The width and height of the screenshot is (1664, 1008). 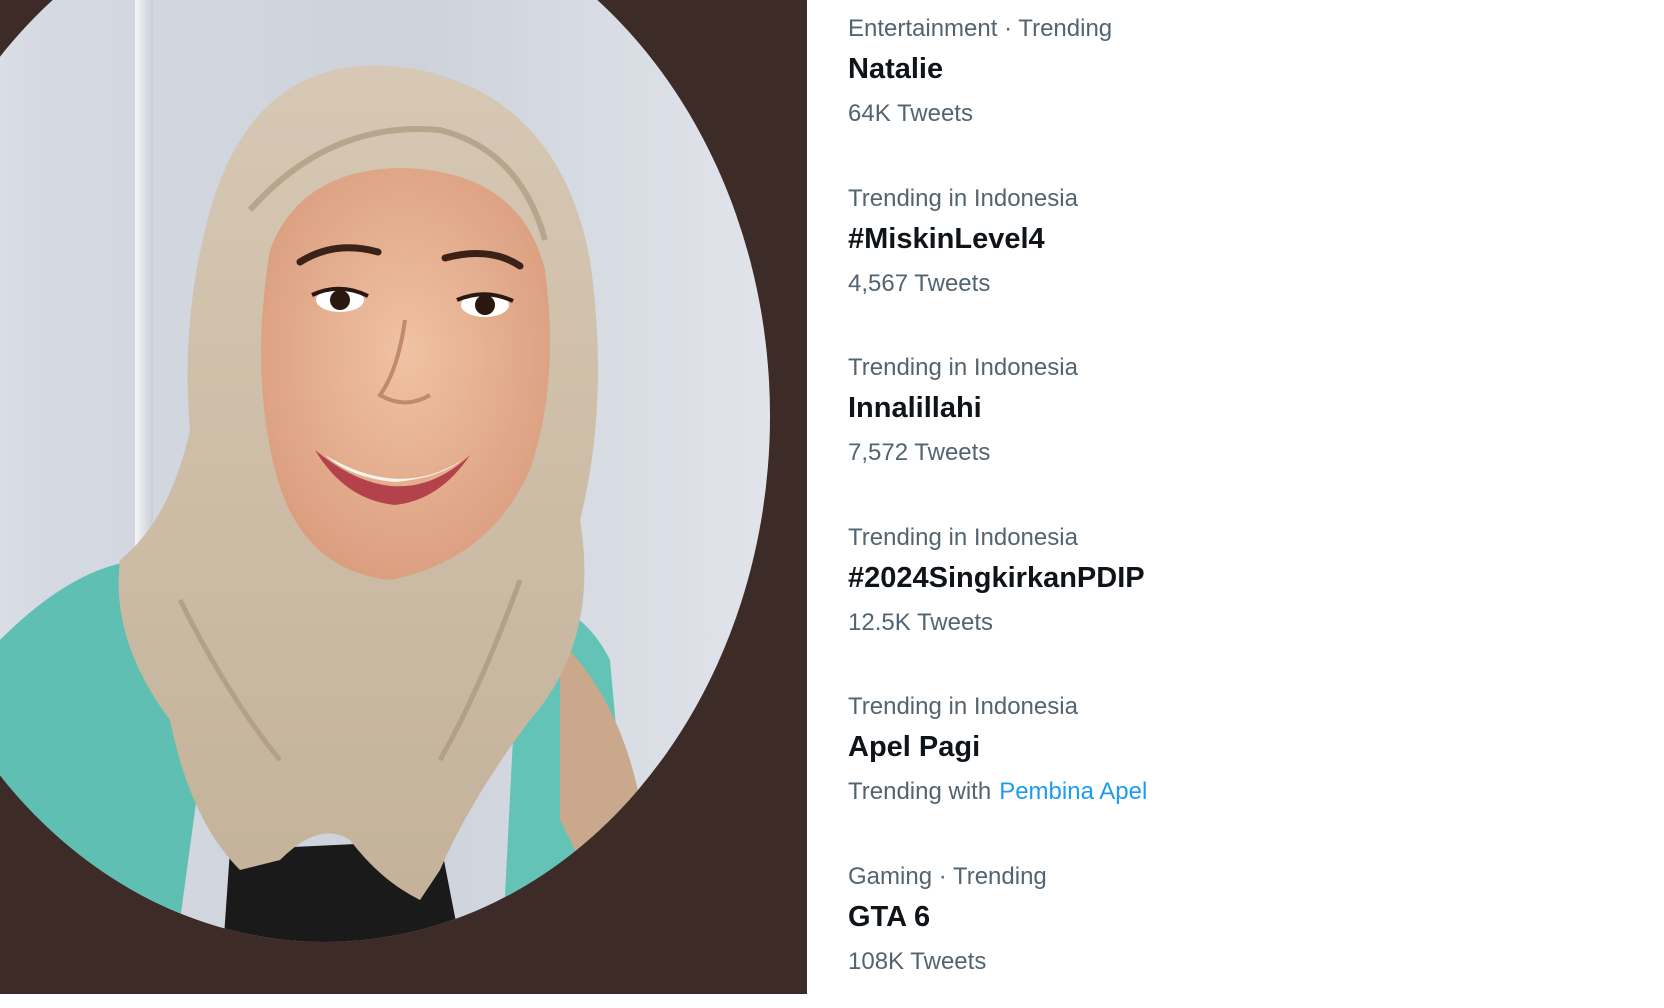 I want to click on trend-name: Apel Pagi, so click(x=914, y=747).